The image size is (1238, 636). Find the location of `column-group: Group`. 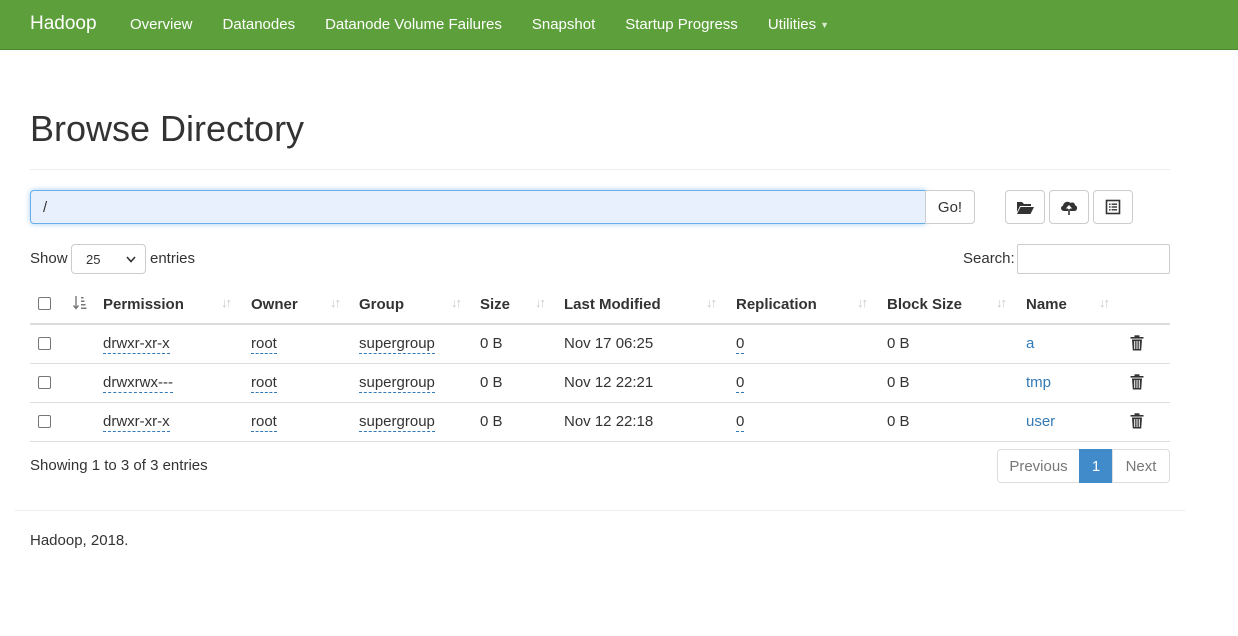

column-group: Group is located at coordinates (381, 304).